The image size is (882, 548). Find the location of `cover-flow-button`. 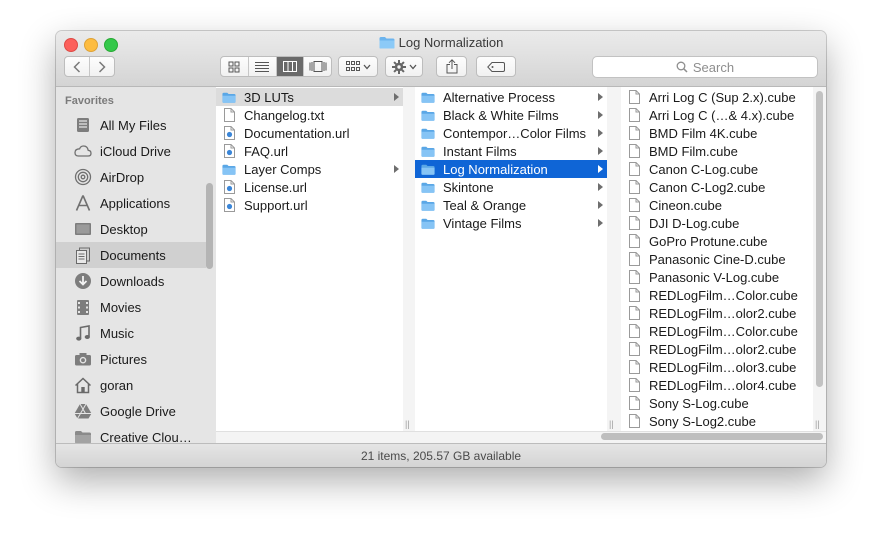

cover-flow-button is located at coordinates (317, 66).